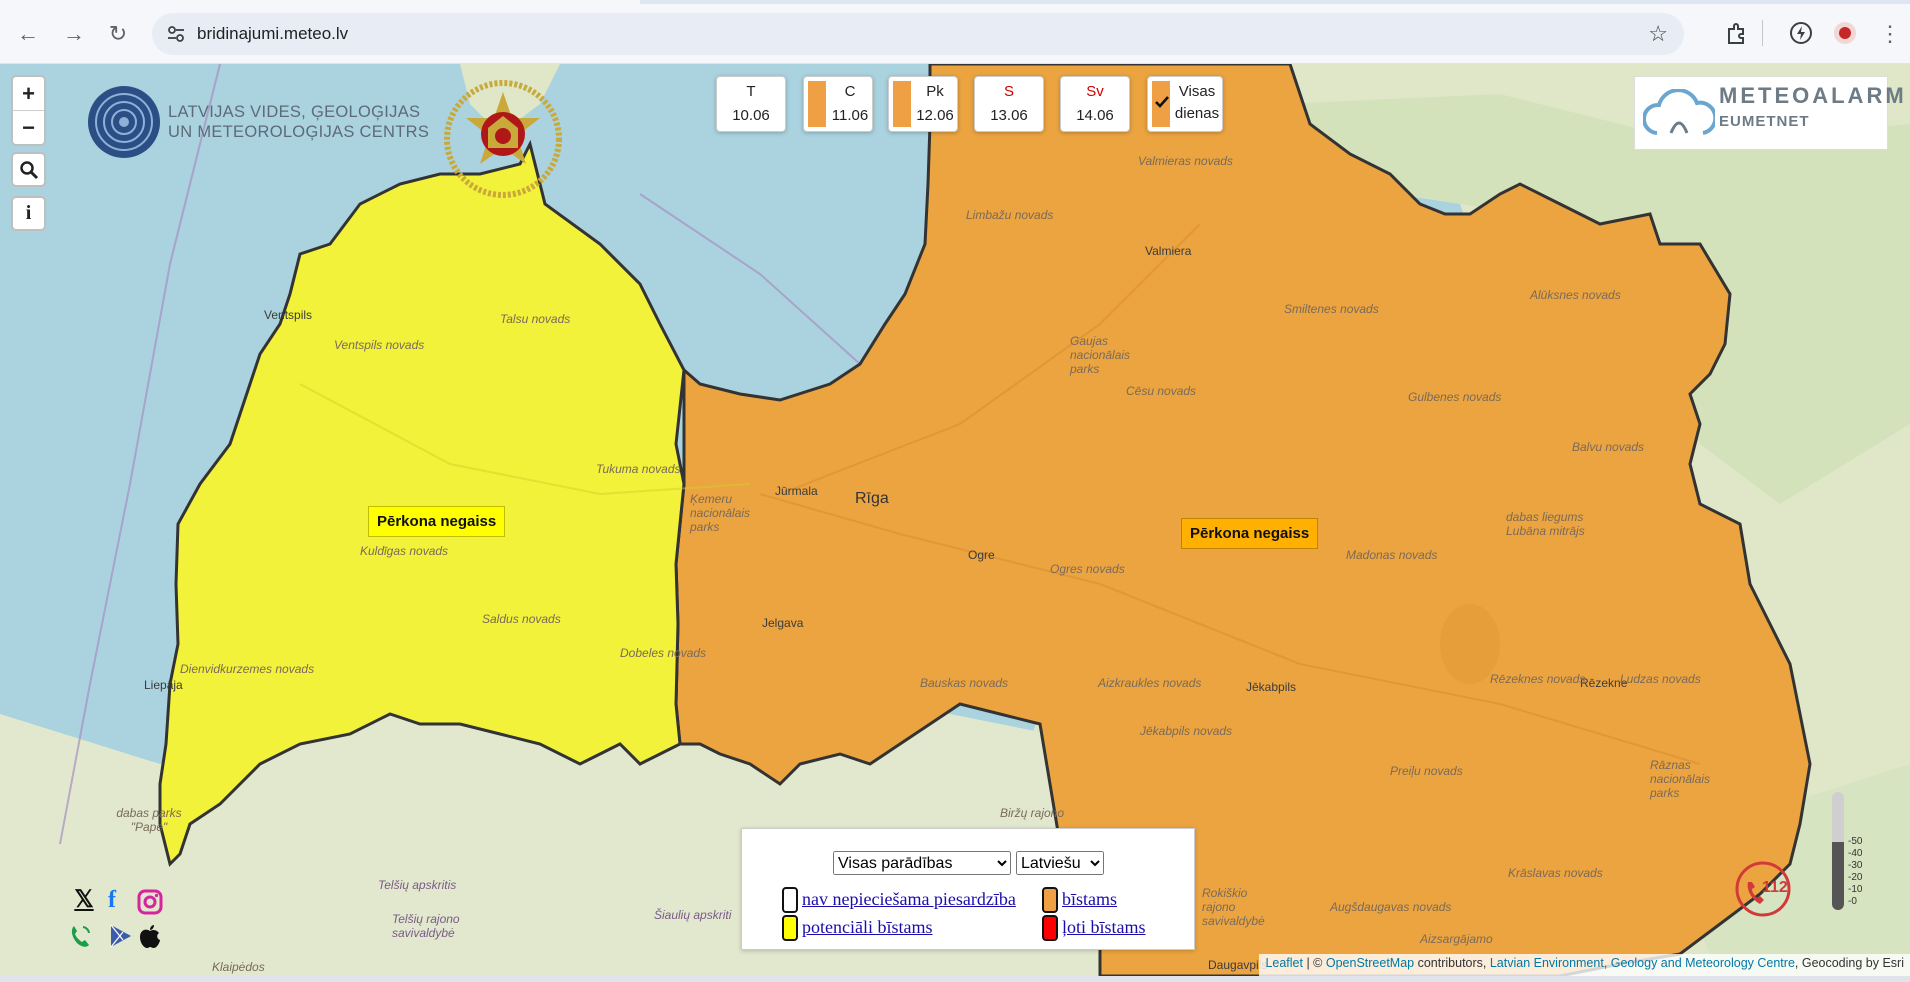  Describe the element at coordinates (1855, 877) in the screenshot. I see `scale-tick: -20` at that location.